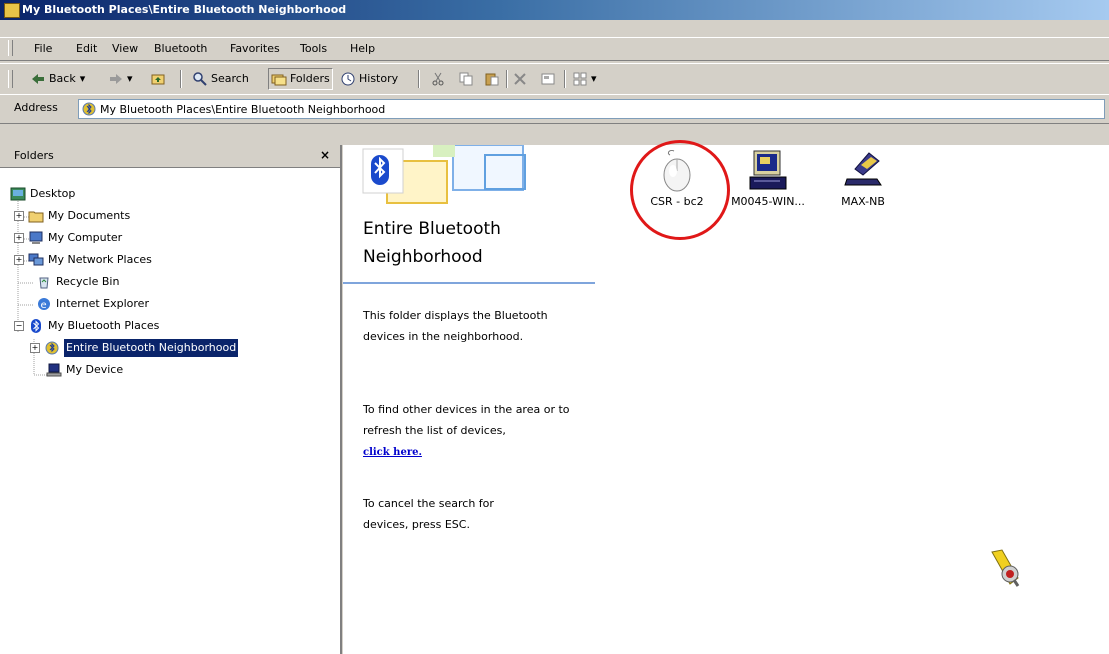  I want to click on search-button: Search, so click(220, 79).